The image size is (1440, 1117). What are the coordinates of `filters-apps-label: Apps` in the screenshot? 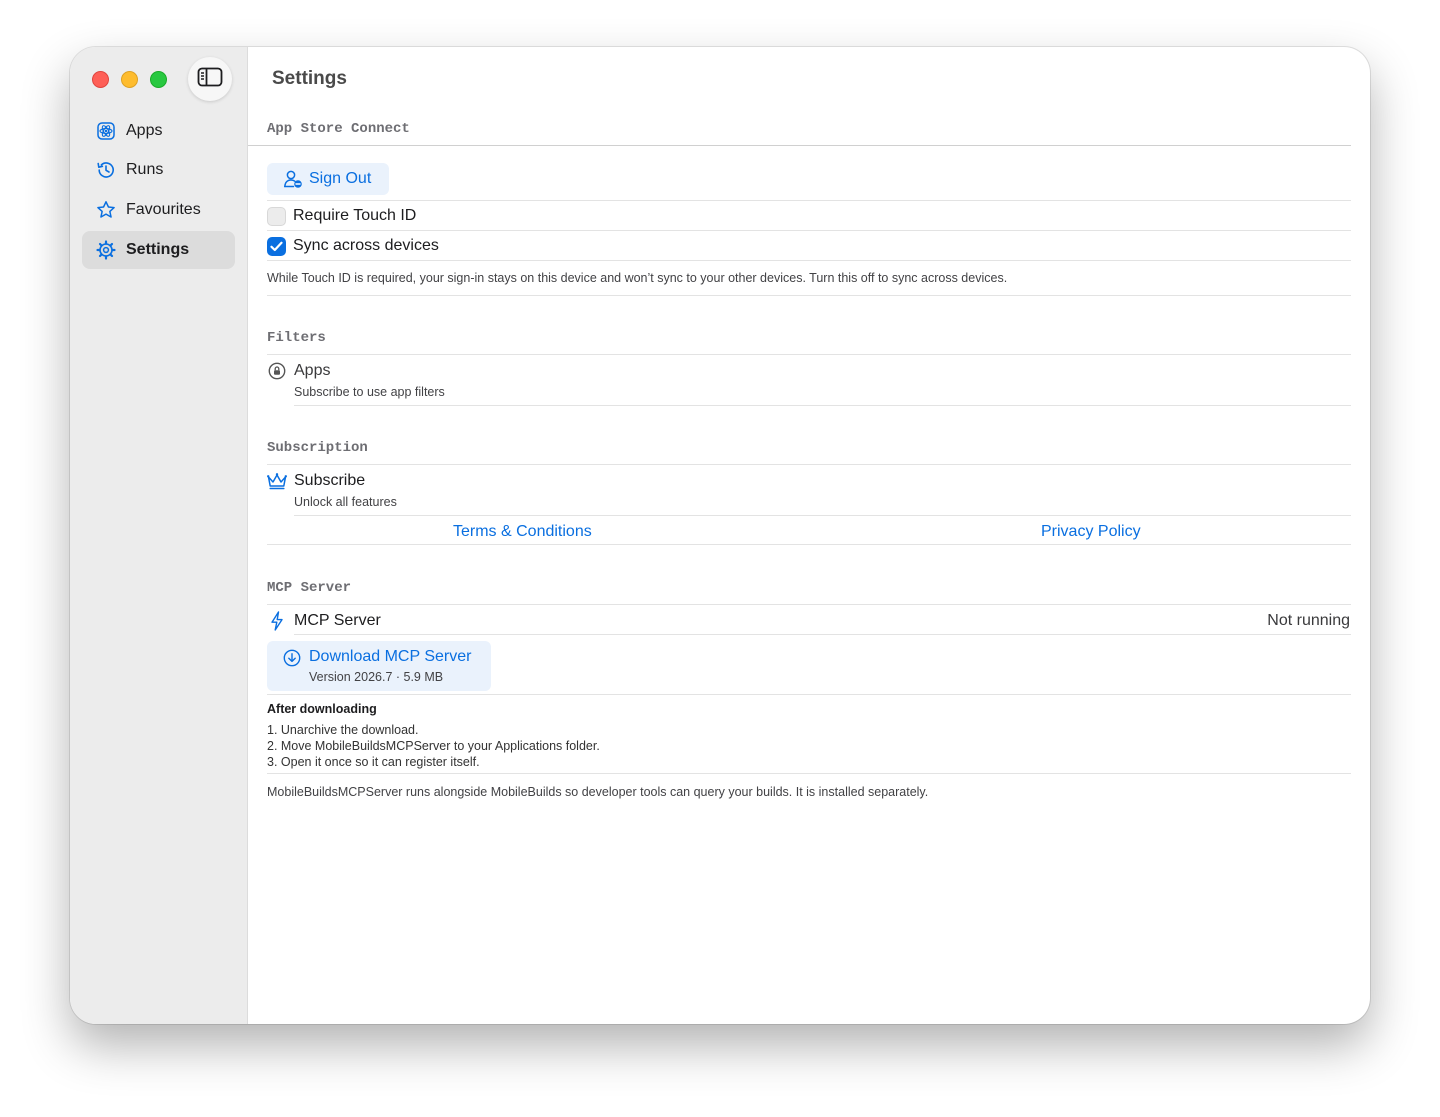 It's located at (312, 371).